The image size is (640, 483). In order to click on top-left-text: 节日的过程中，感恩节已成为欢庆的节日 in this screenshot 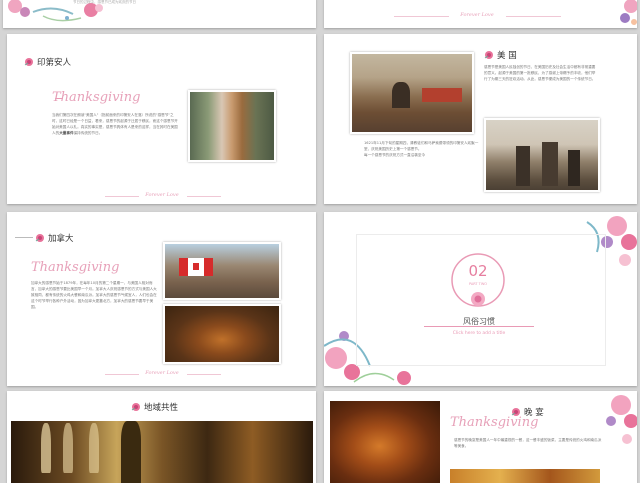, I will do `click(104, 2)`.